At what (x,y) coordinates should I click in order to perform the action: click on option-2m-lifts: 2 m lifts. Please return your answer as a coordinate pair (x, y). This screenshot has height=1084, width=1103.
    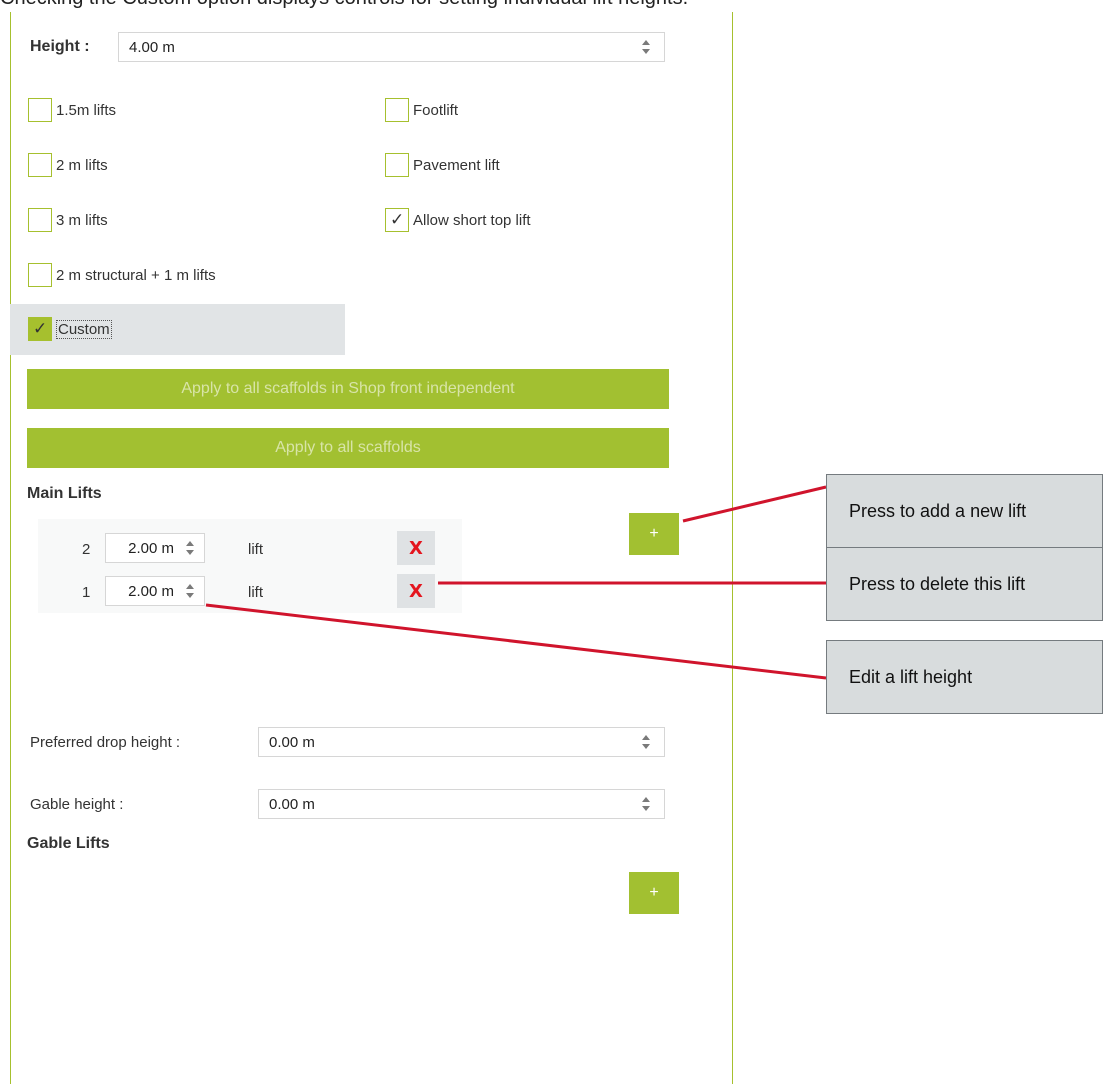
    Looking at the image, I should click on (68, 165).